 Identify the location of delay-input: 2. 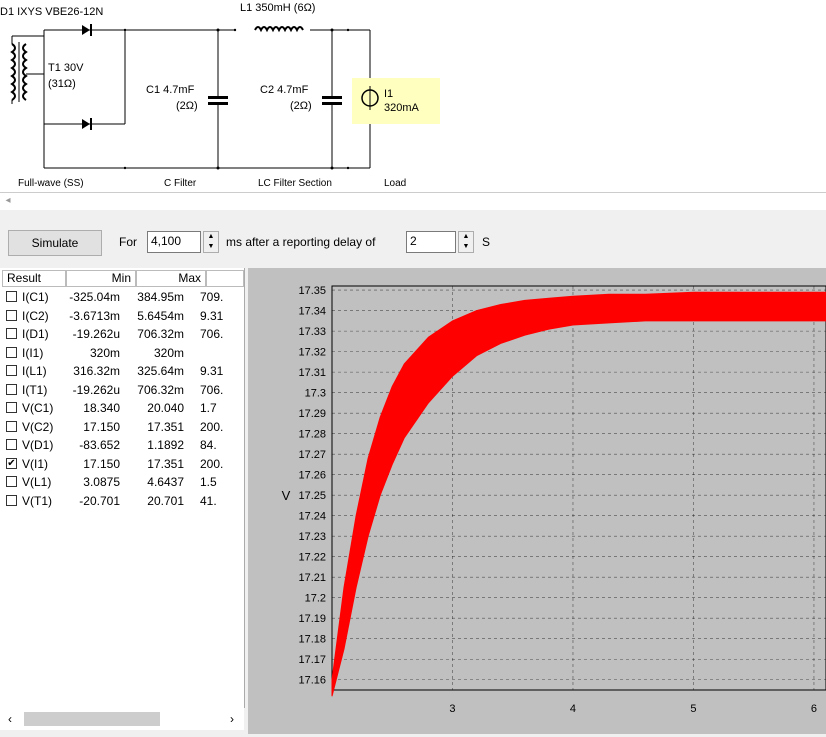
(431, 242).